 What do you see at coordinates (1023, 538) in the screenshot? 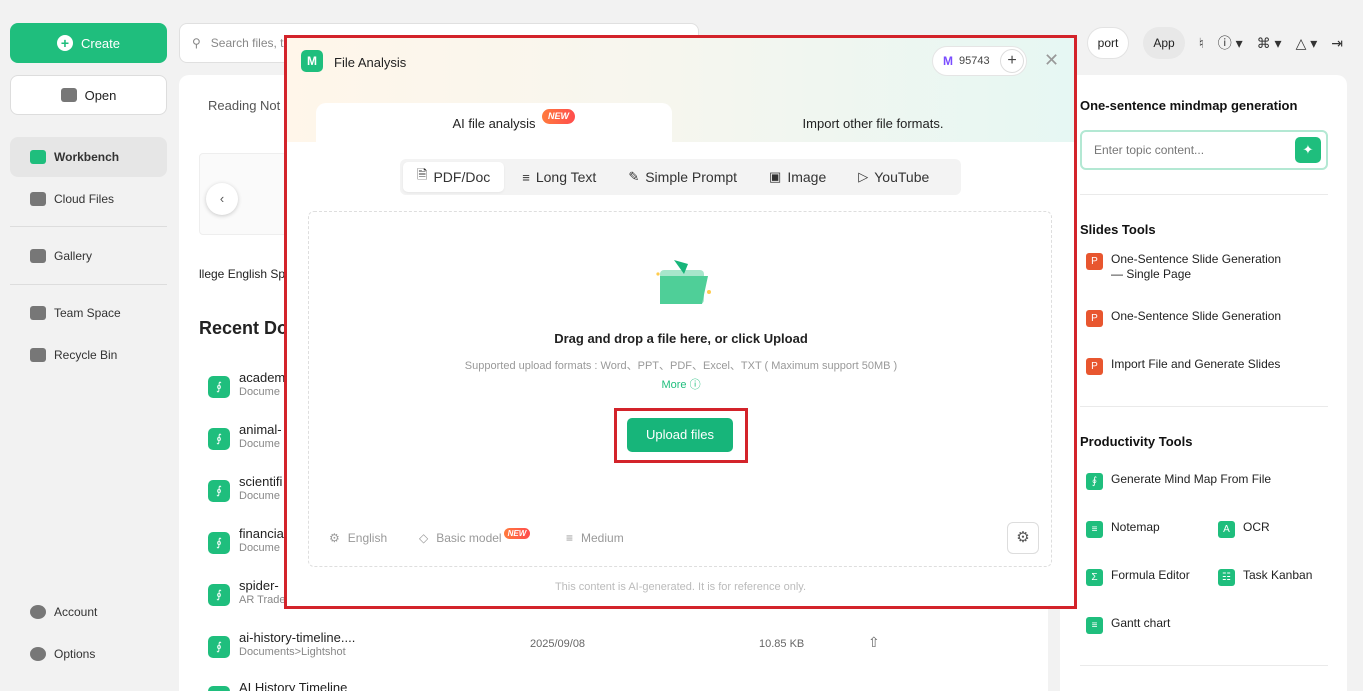
I see `settings-gear-icon: ⚙` at bounding box center [1023, 538].